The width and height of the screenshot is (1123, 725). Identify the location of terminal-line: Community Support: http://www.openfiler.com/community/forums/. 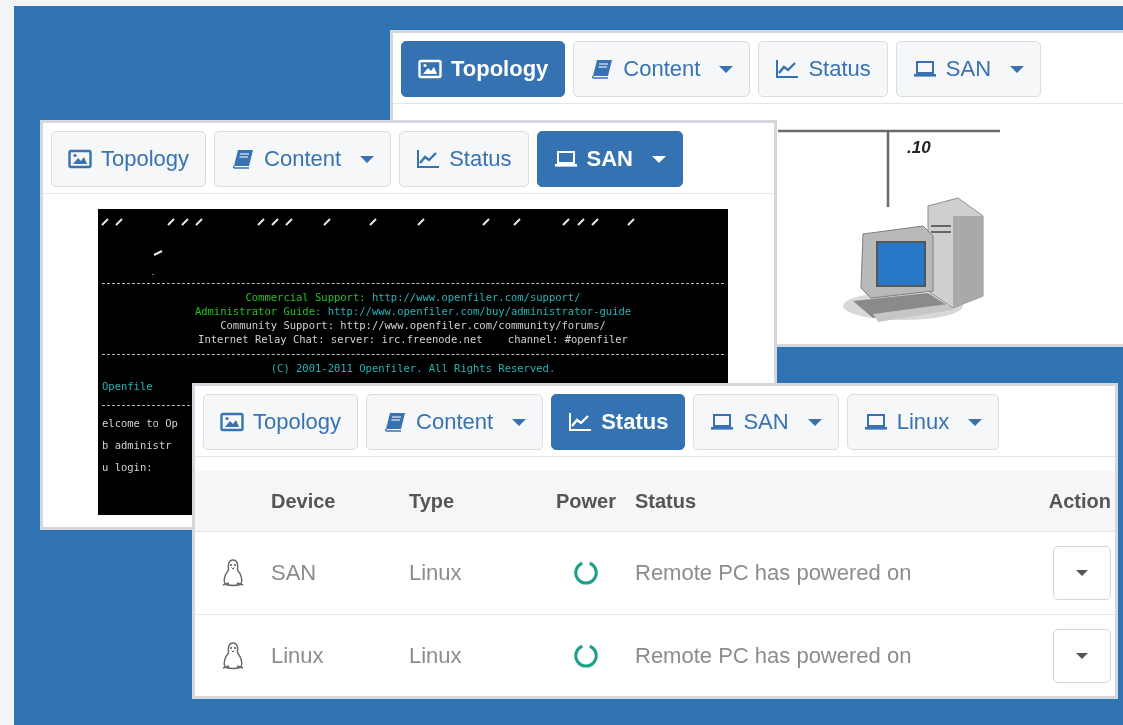
(413, 325).